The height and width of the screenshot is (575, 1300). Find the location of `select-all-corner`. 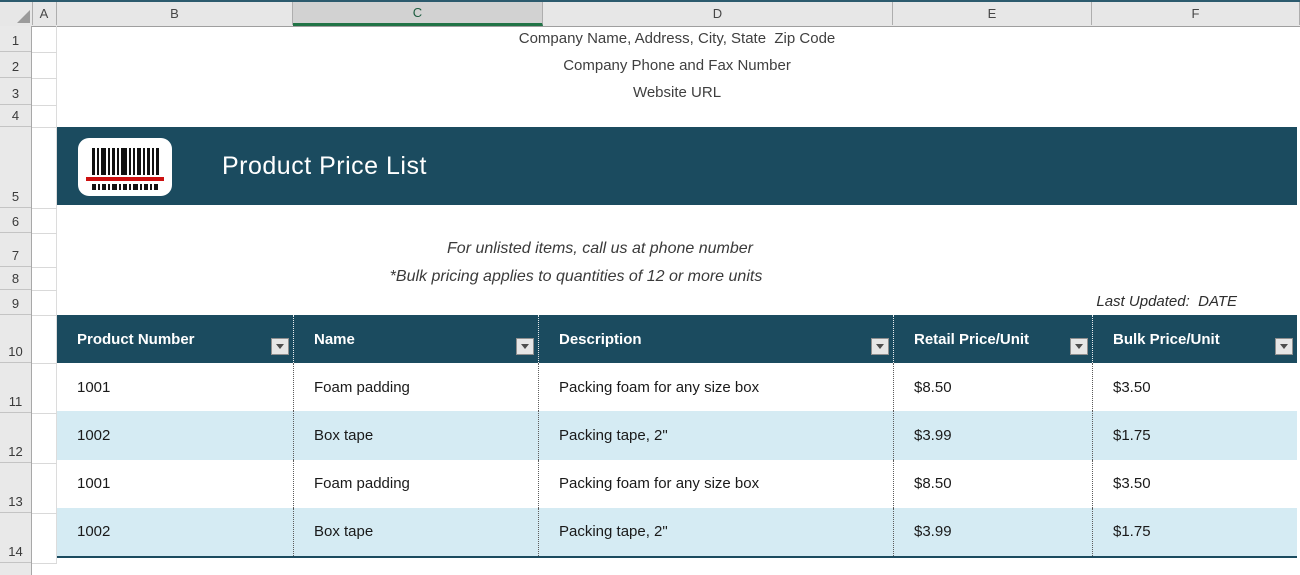

select-all-corner is located at coordinates (16, 13).